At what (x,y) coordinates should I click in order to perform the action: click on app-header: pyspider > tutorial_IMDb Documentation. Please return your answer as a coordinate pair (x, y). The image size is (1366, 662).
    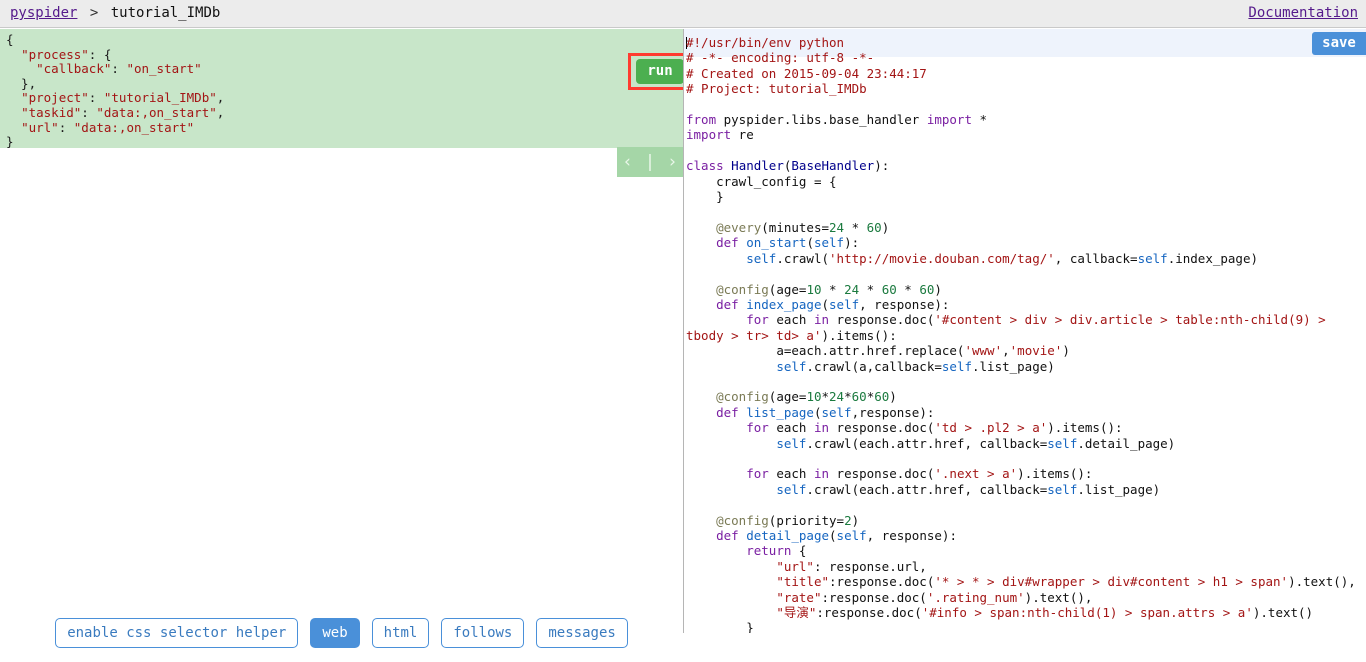
    Looking at the image, I should click on (683, 14).